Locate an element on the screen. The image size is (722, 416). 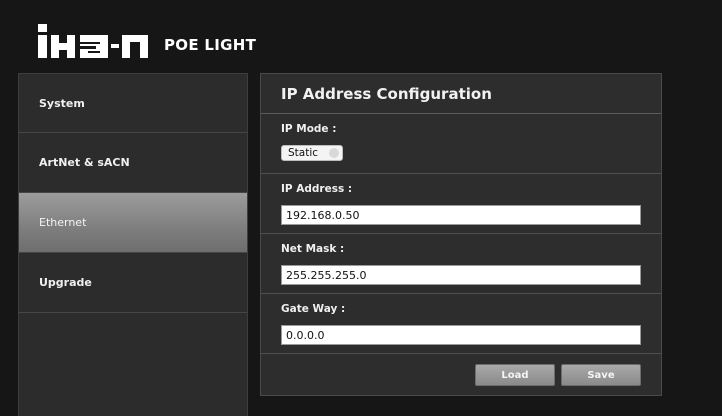
logo-subtitle: POE LIGHT is located at coordinates (210, 45).